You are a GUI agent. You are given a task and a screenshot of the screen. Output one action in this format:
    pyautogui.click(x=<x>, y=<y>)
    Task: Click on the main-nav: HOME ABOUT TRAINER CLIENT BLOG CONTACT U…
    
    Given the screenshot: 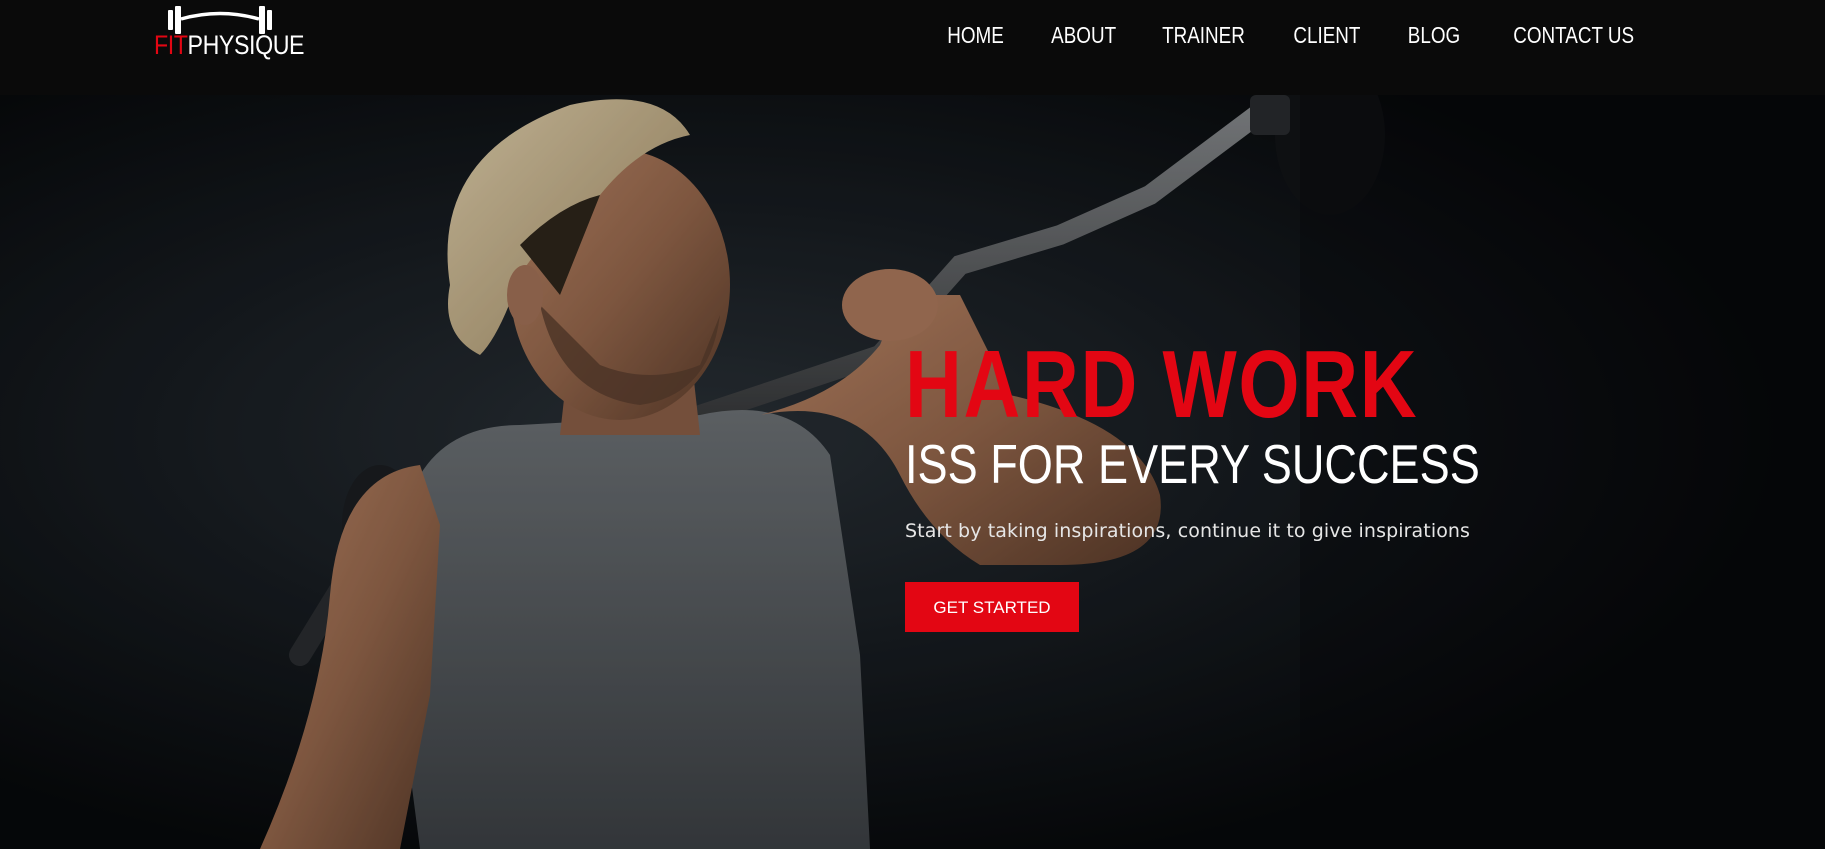 What is the action you would take?
    pyautogui.click(x=1293, y=35)
    